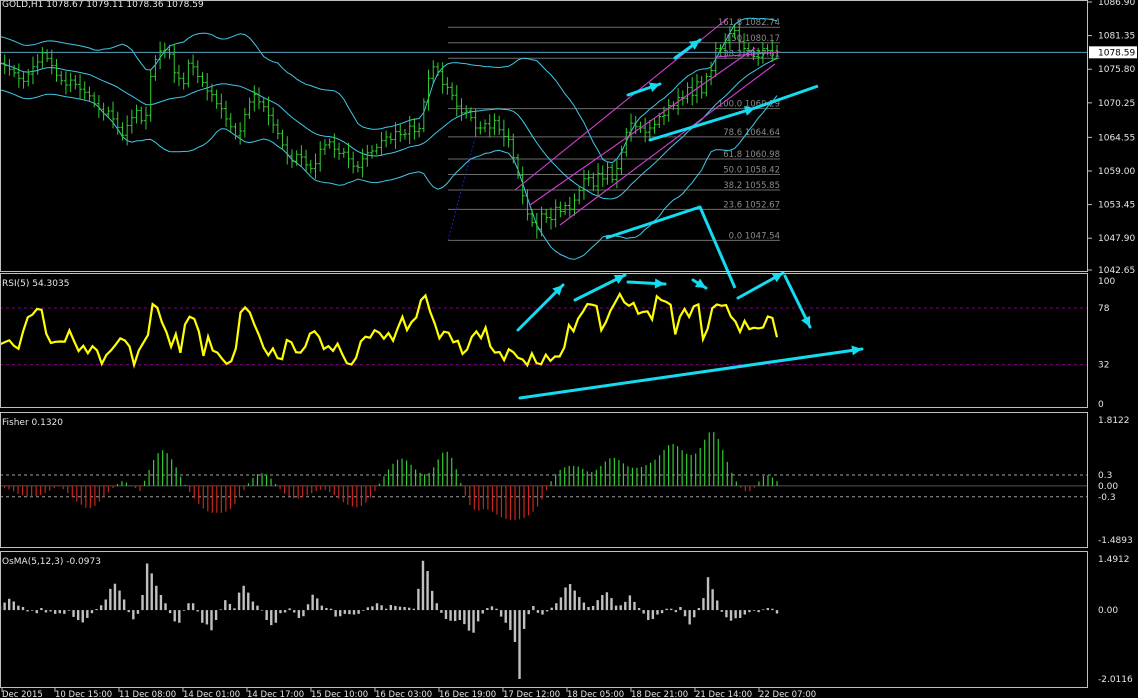 The height and width of the screenshot is (698, 1138). I want to click on fisher-panel-title: Fisher 0.1320, so click(32, 423).